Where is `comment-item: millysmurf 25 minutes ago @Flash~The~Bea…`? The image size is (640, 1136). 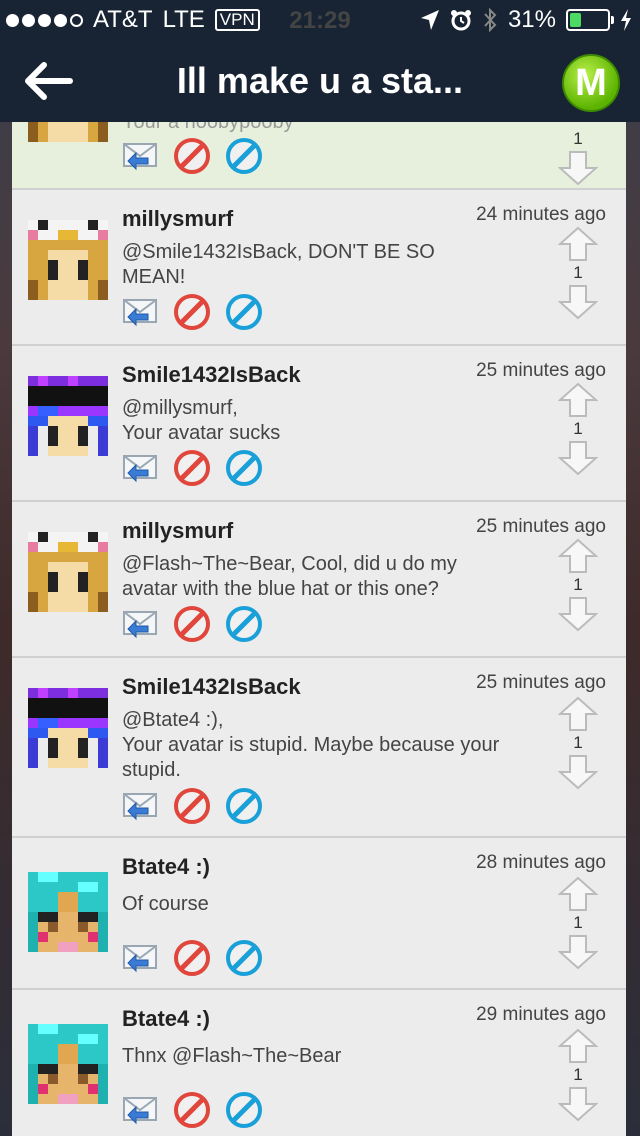 comment-item: millysmurf 25 minutes ago @Flash~The~Bea… is located at coordinates (319, 580).